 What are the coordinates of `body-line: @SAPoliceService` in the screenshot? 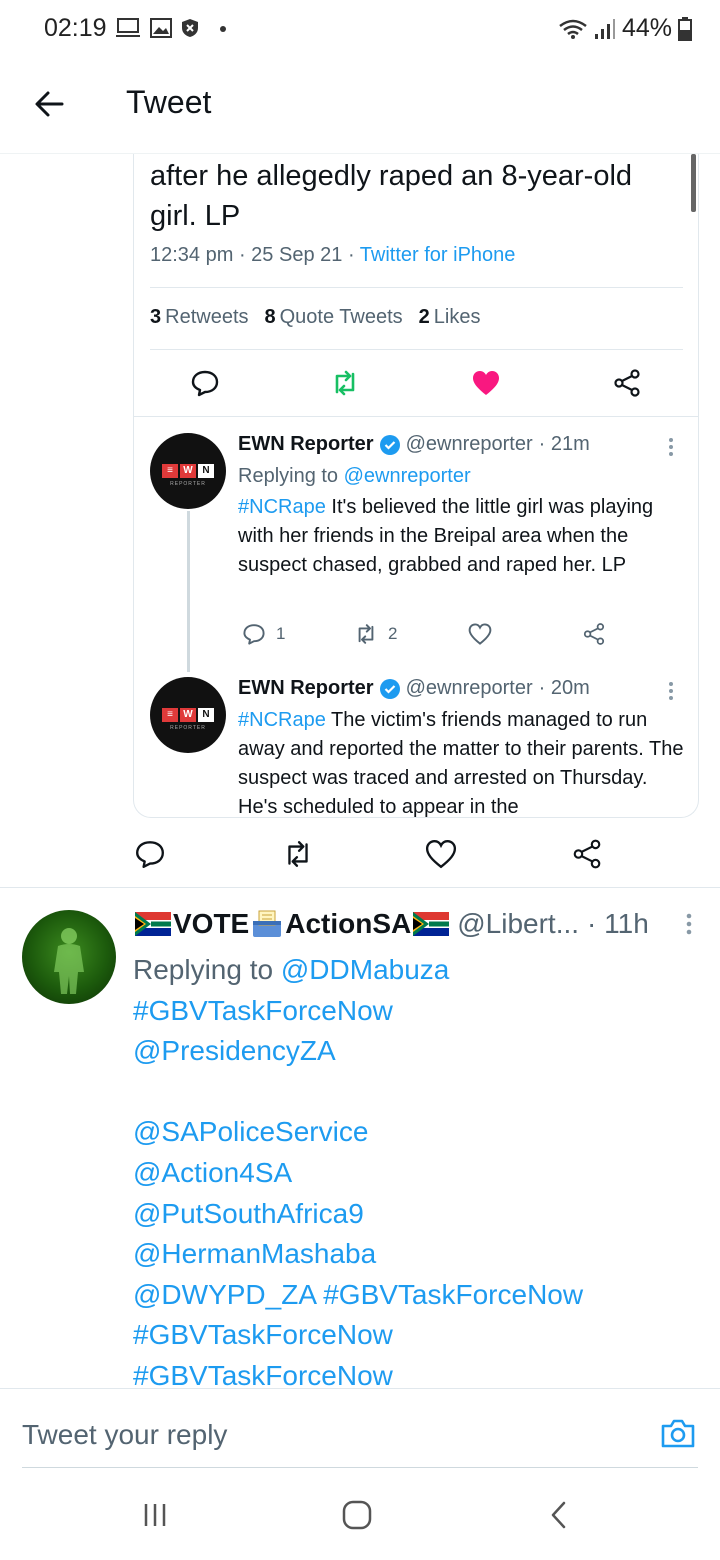 It's located at (418, 1132).